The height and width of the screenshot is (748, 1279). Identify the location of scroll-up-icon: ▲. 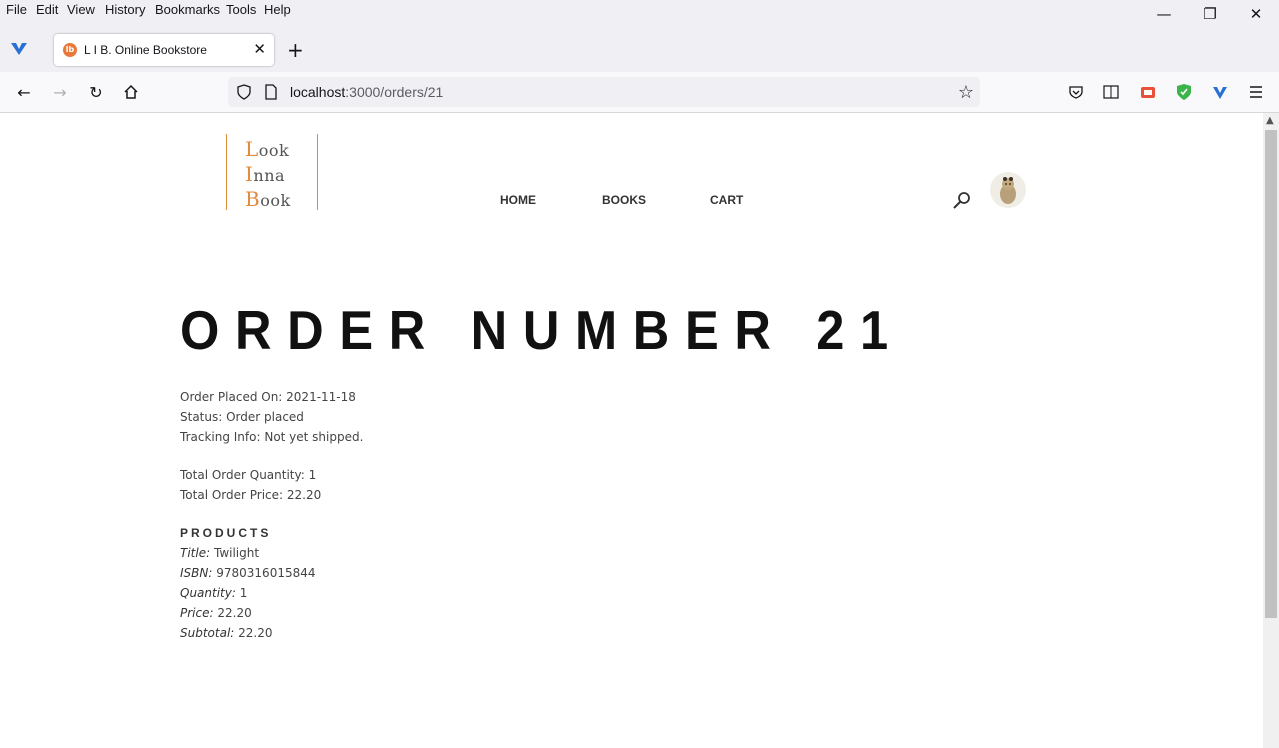
(1270, 120).